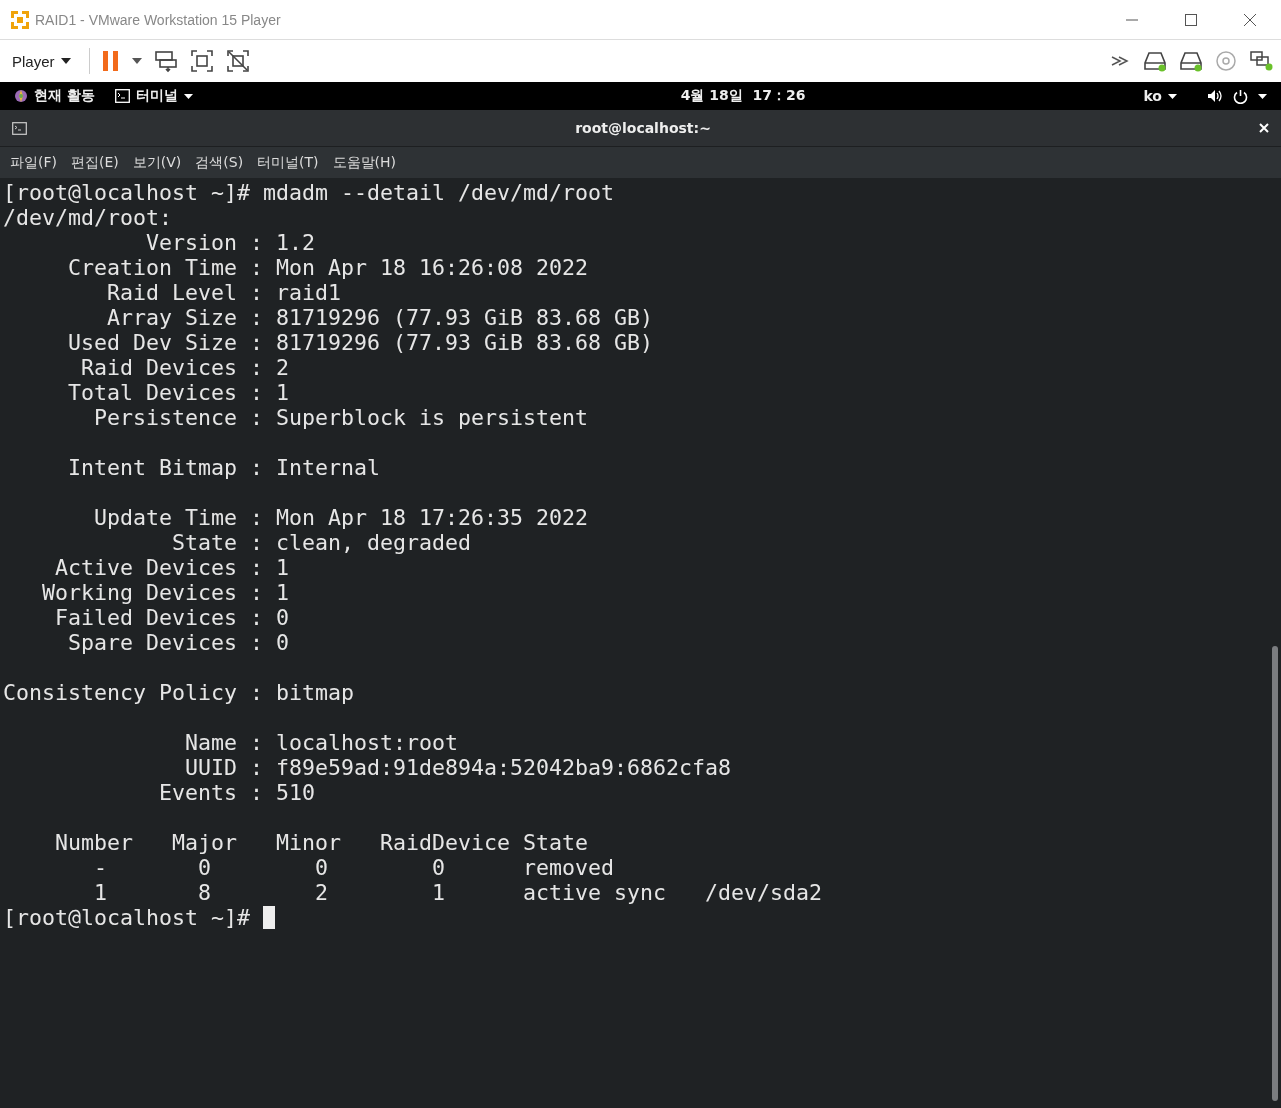  What do you see at coordinates (354, 867) in the screenshot?
I see `terminal-line: - 0 0 0 removed` at bounding box center [354, 867].